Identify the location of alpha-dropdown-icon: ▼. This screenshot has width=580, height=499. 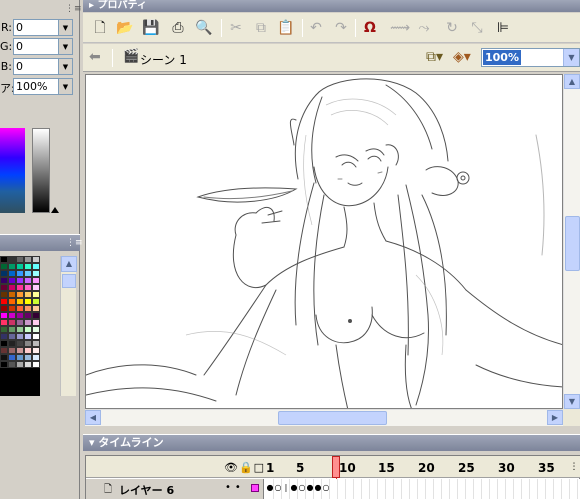
(66, 86).